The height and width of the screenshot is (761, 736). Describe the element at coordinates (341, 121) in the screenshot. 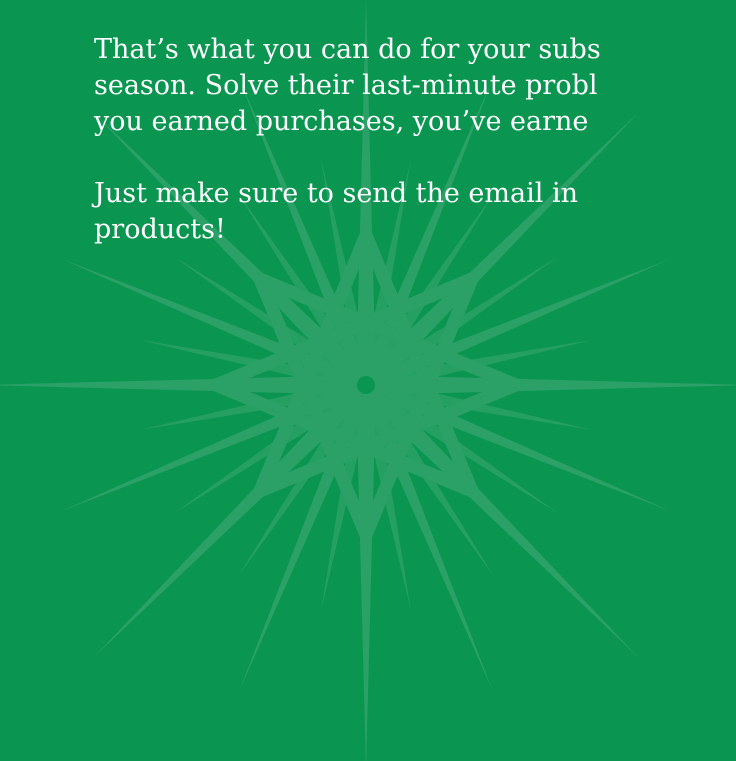

I see `paragraph-1-line-3: you earned purchases, you’ve earne` at that location.